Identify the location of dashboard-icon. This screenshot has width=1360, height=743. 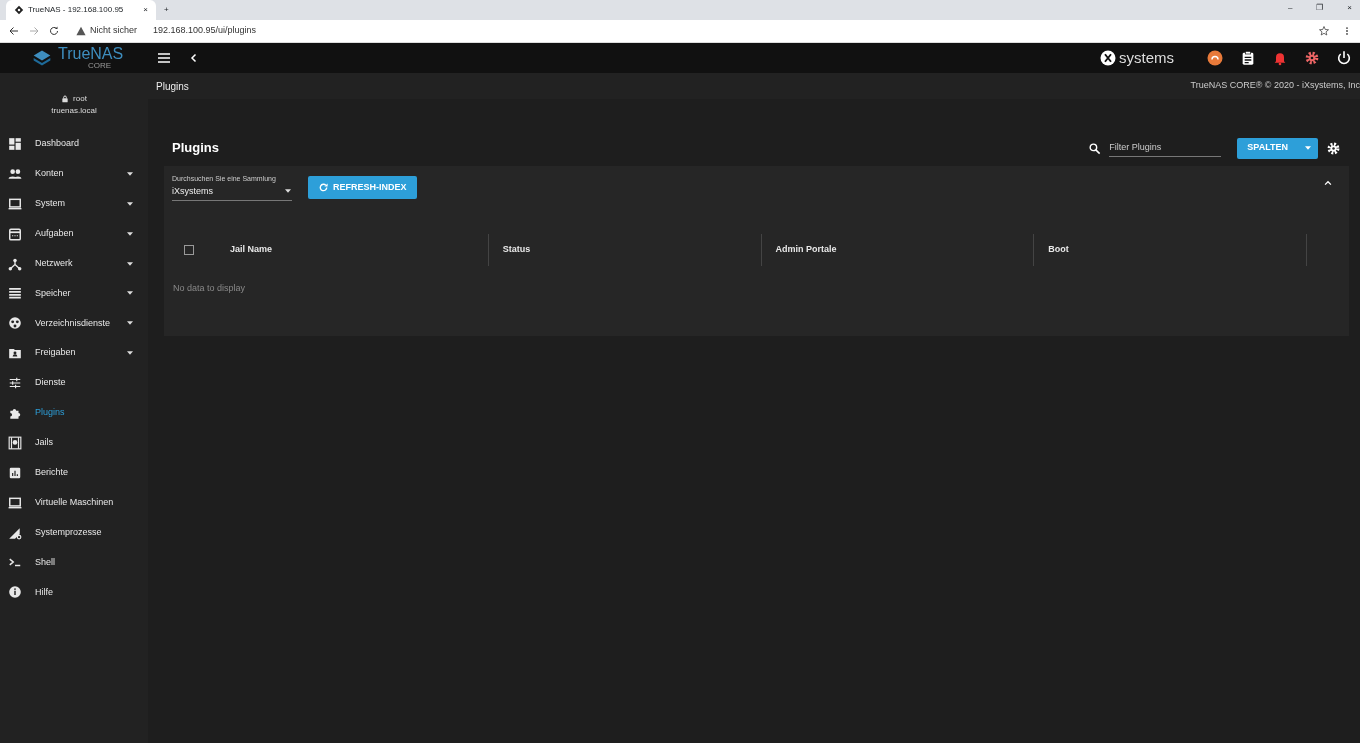
(15, 143).